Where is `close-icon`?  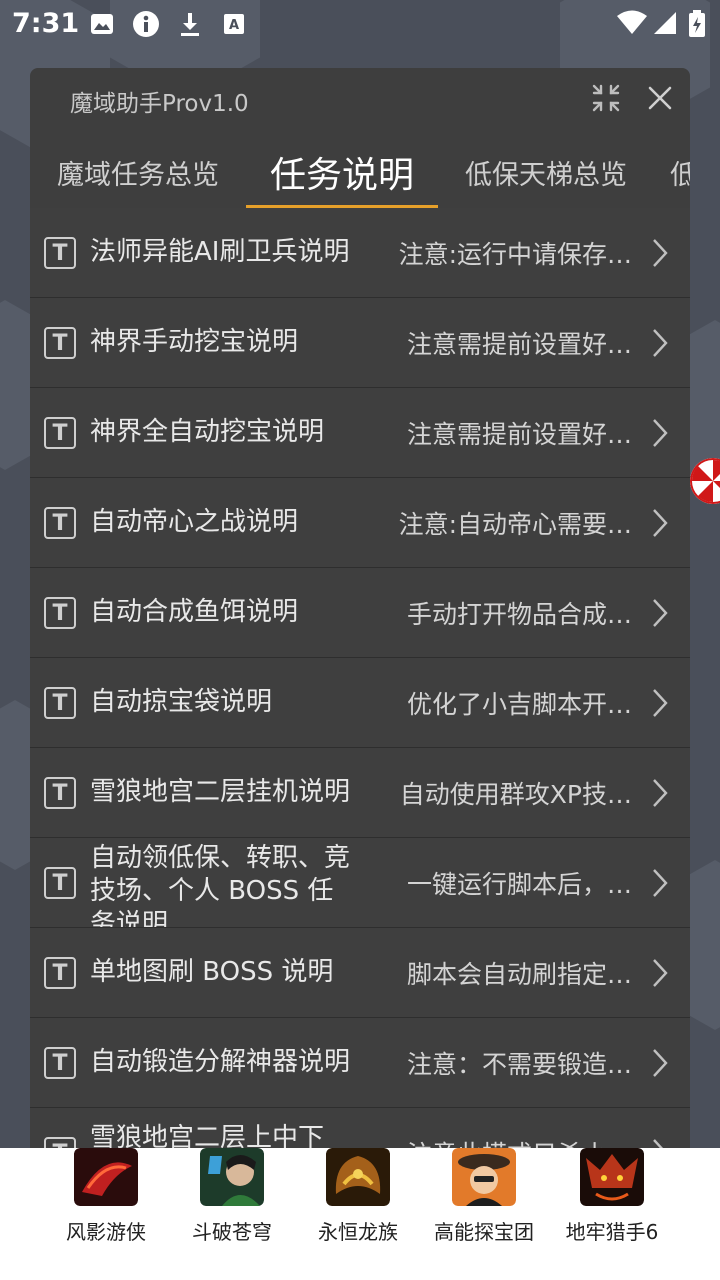
close-icon is located at coordinates (660, 98).